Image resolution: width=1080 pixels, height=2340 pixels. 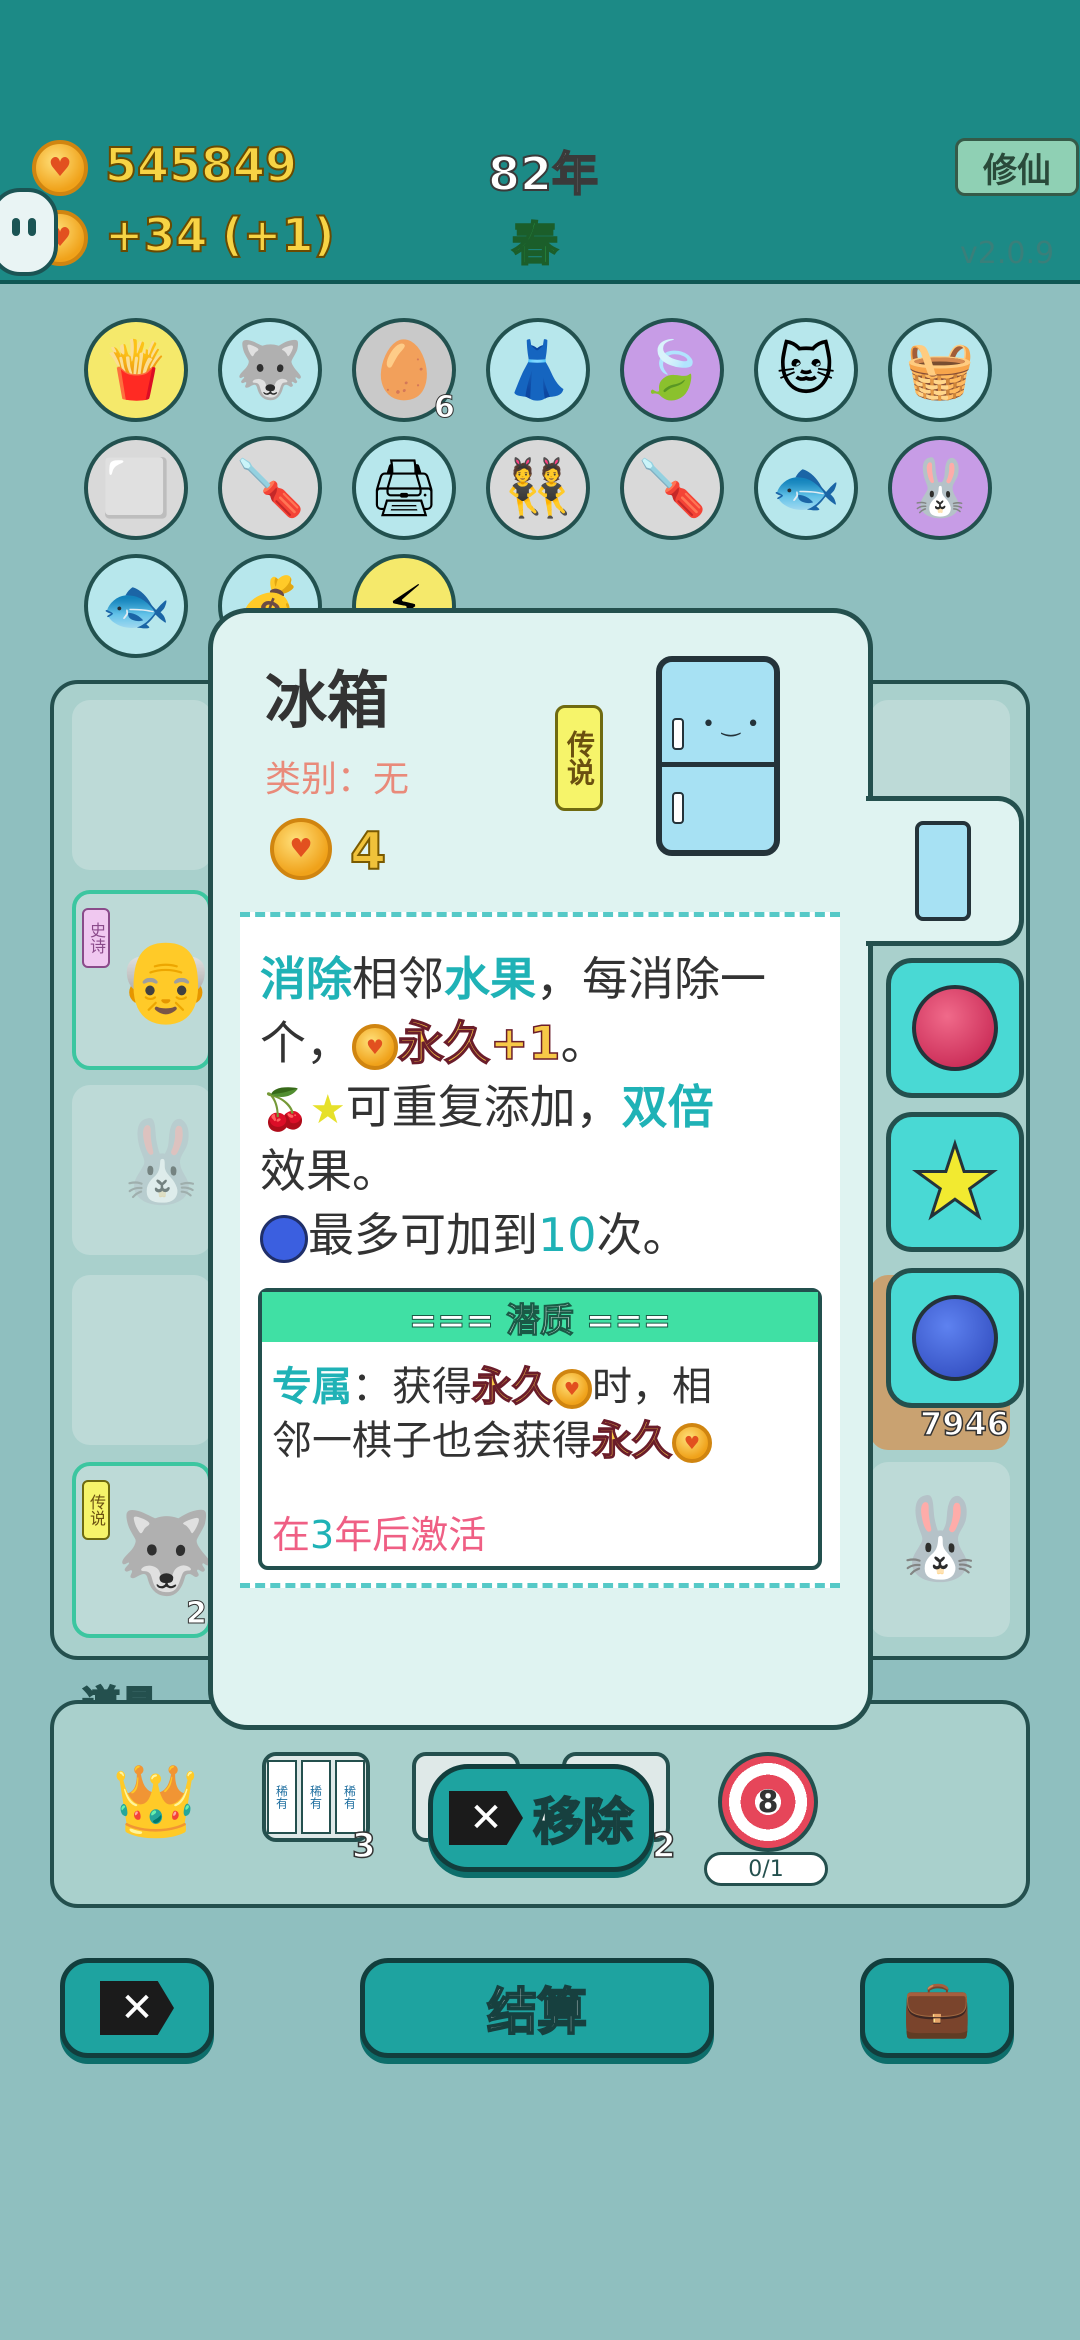 I want to click on board-slot-husky: 传说 🐺 2, so click(x=144, y=1550).